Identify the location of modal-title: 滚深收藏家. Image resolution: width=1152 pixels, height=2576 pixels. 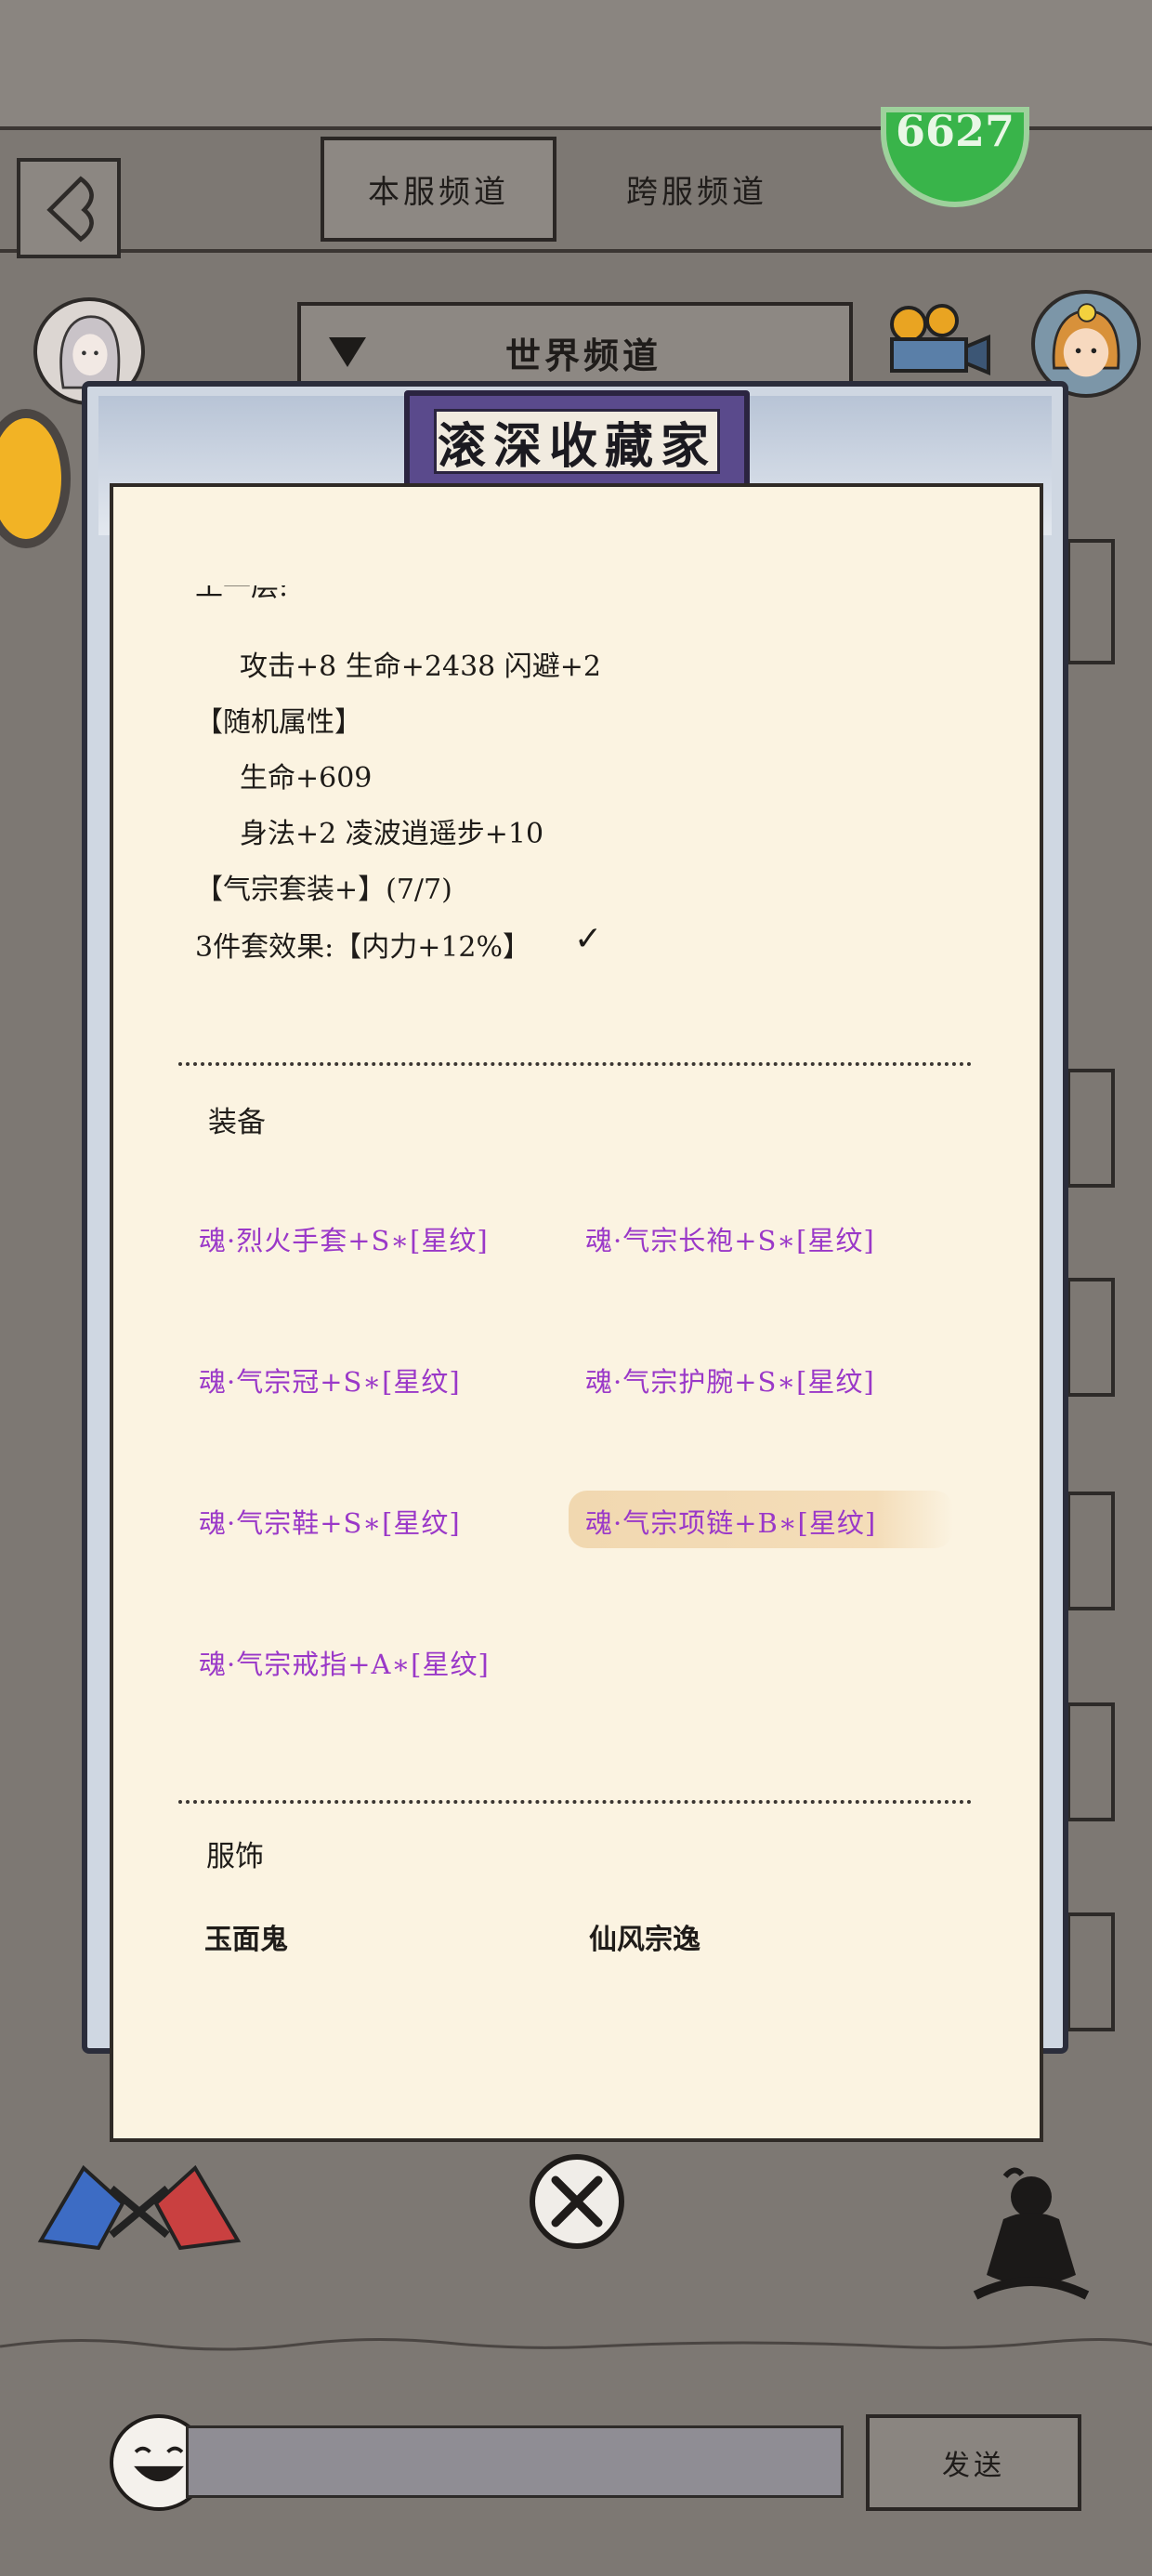
(577, 442).